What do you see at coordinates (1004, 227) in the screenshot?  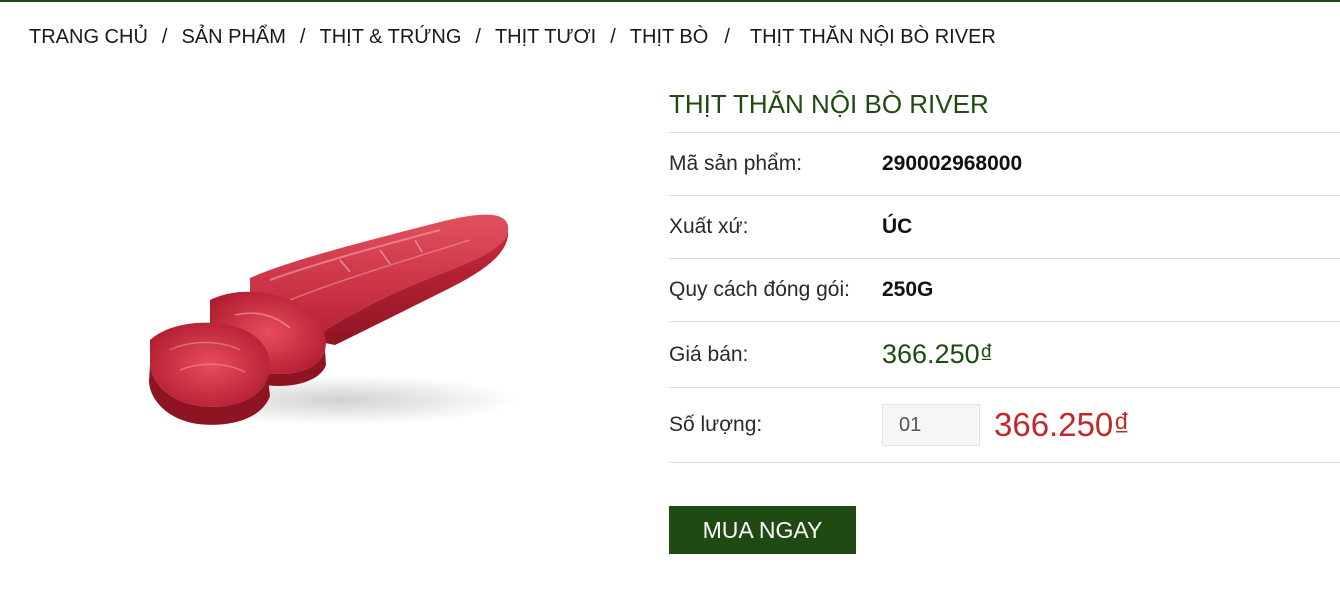 I see `origin-row: Xuất xứ: ÚC` at bounding box center [1004, 227].